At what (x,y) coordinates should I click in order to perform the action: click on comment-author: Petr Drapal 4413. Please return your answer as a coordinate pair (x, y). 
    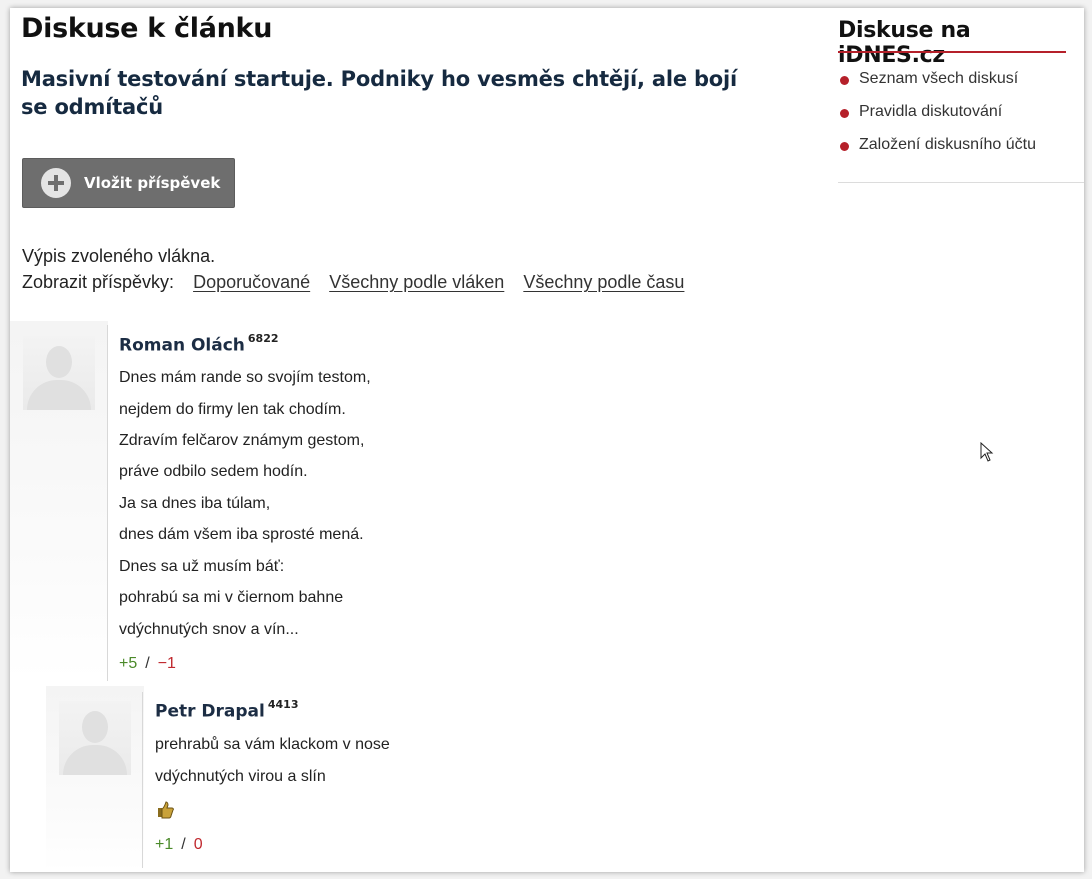
    Looking at the image, I should click on (227, 710).